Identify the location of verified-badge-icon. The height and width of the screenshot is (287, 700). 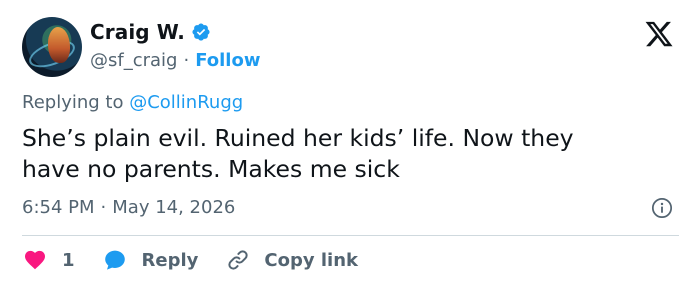
(201, 32).